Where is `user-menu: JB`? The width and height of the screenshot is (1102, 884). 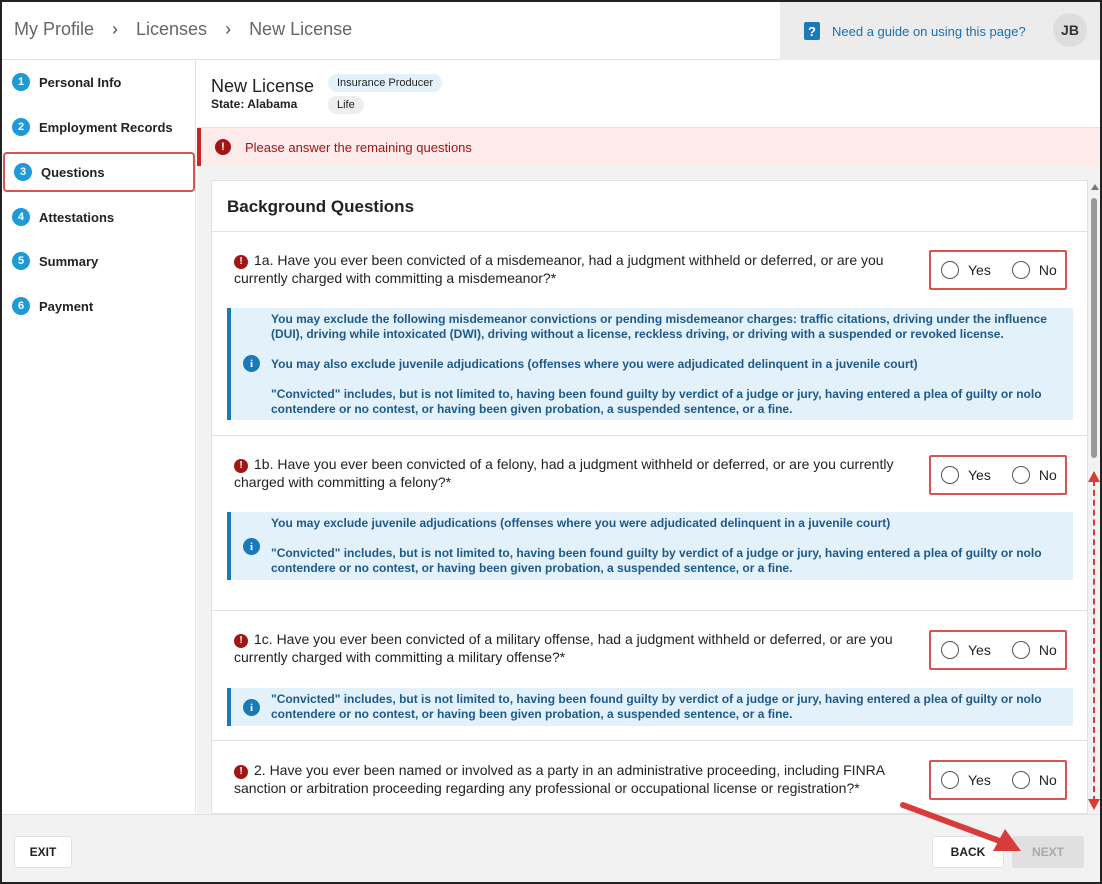
user-menu: JB is located at coordinates (1071, 31).